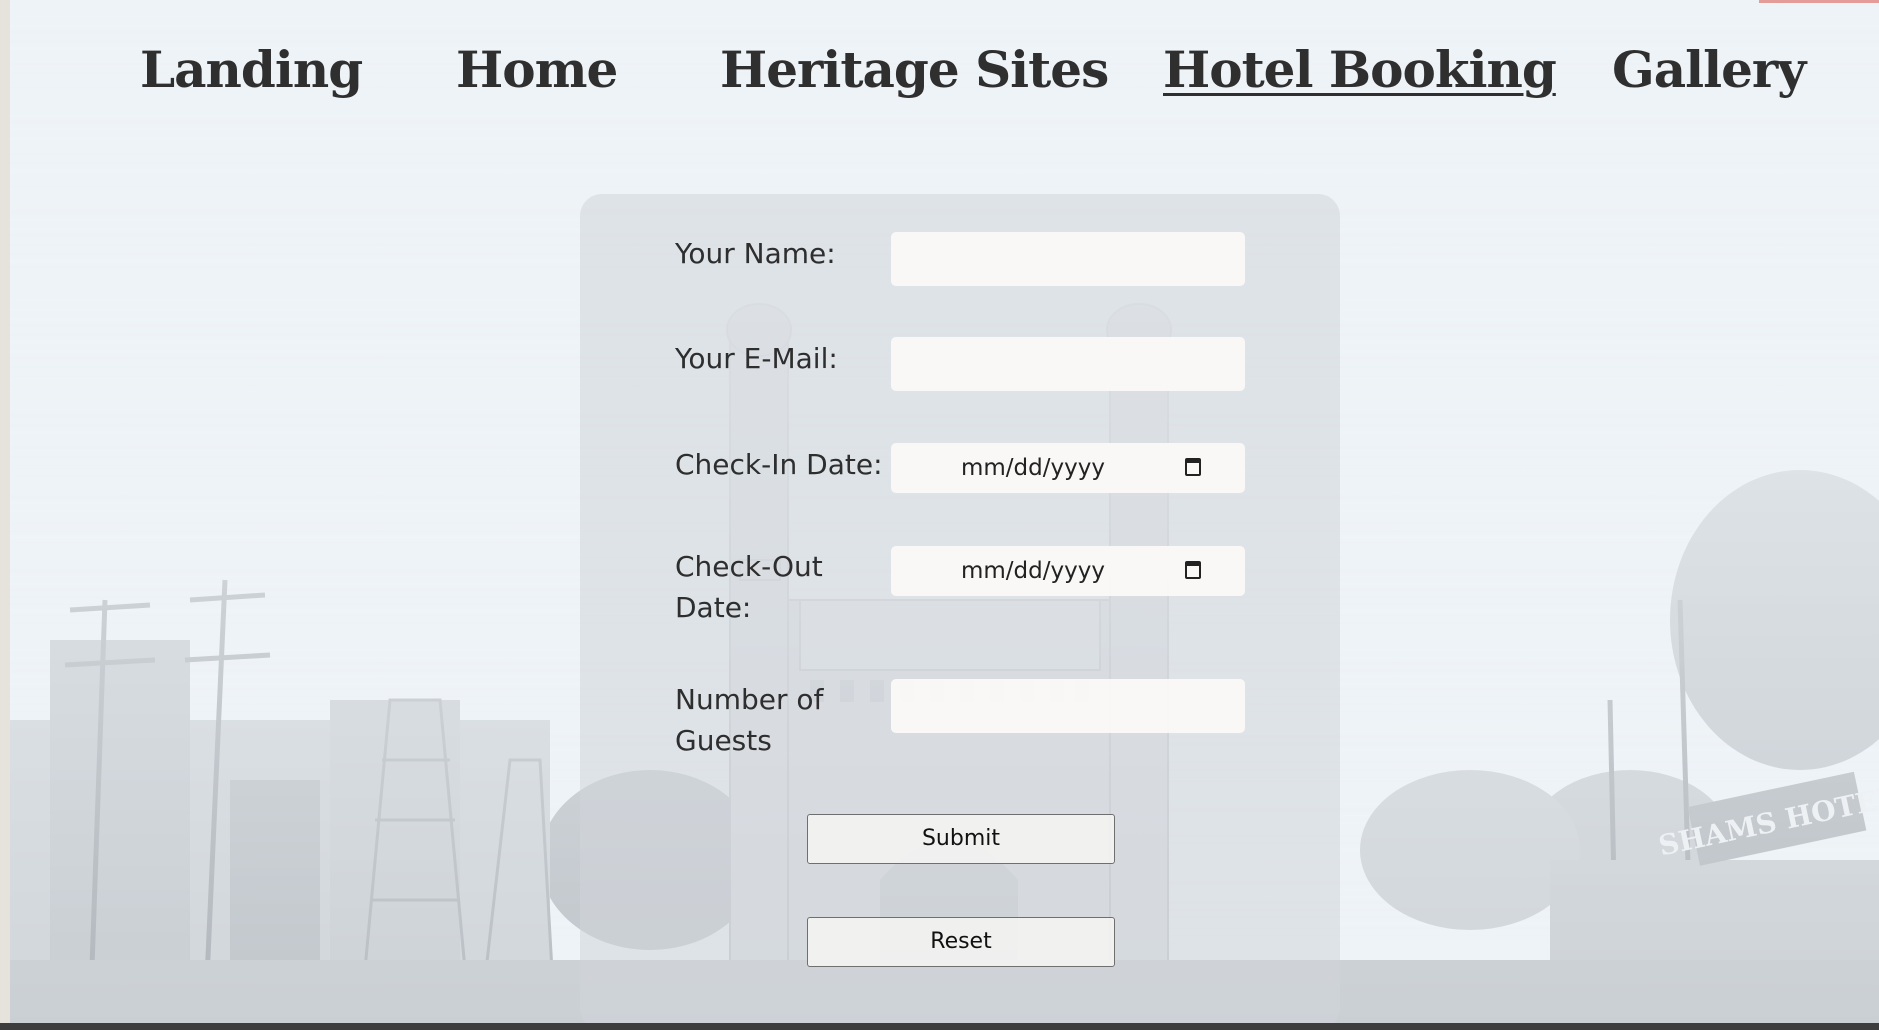 This screenshot has height=1030, width=1879. Describe the element at coordinates (1819, 1) in the screenshot. I see `top-accent-bar` at that location.